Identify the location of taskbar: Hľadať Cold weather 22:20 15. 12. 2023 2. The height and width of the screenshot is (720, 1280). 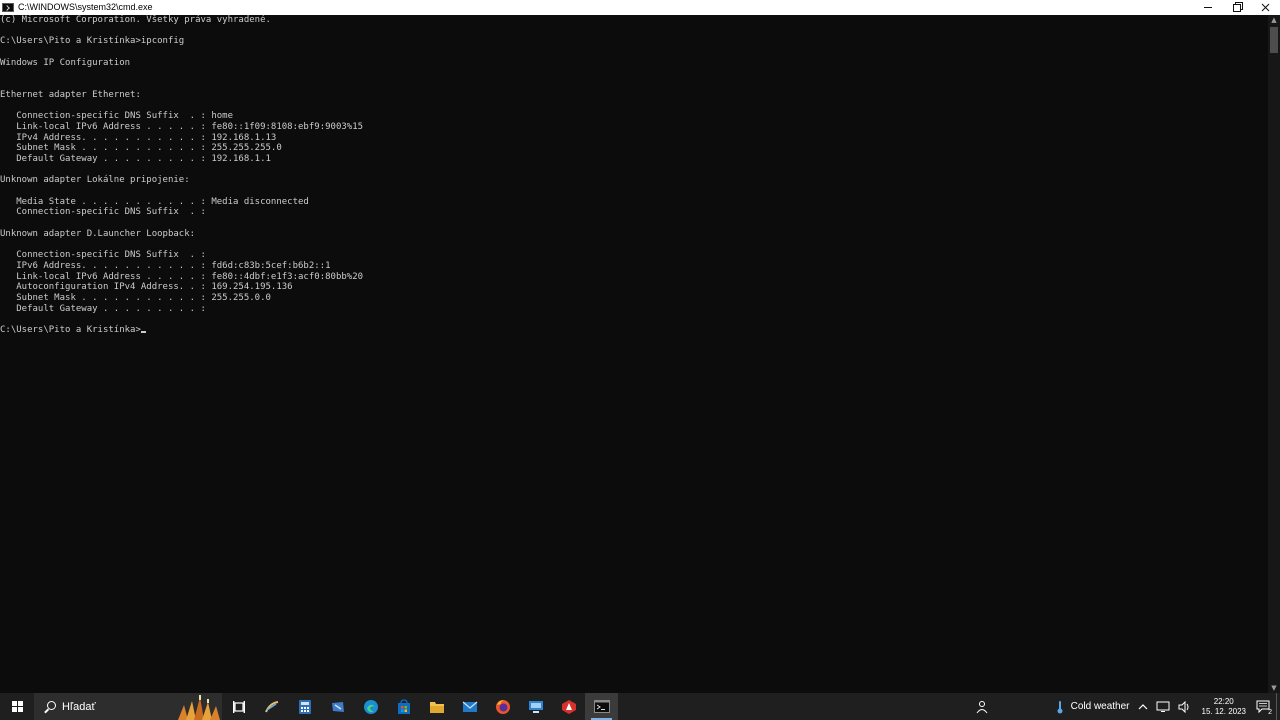
(640, 706).